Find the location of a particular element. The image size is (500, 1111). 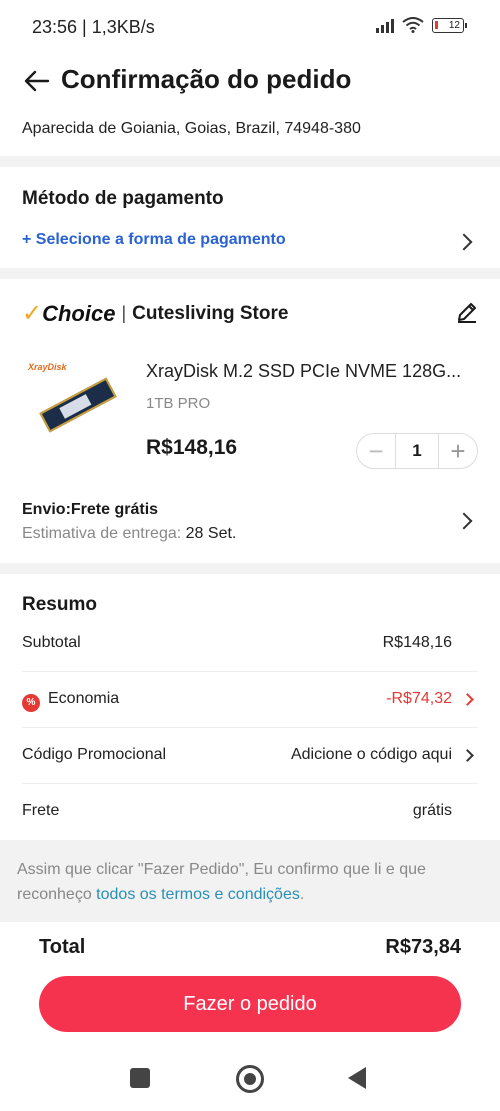

payment-heading: Método de pagamento is located at coordinates (123, 198).